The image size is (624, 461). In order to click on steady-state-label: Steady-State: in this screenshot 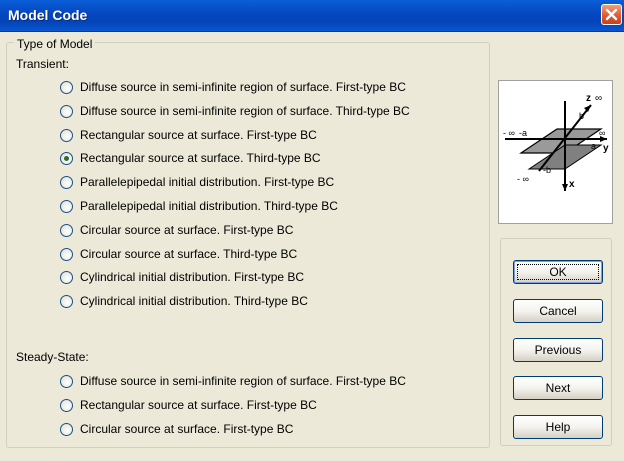, I will do `click(52, 357)`.